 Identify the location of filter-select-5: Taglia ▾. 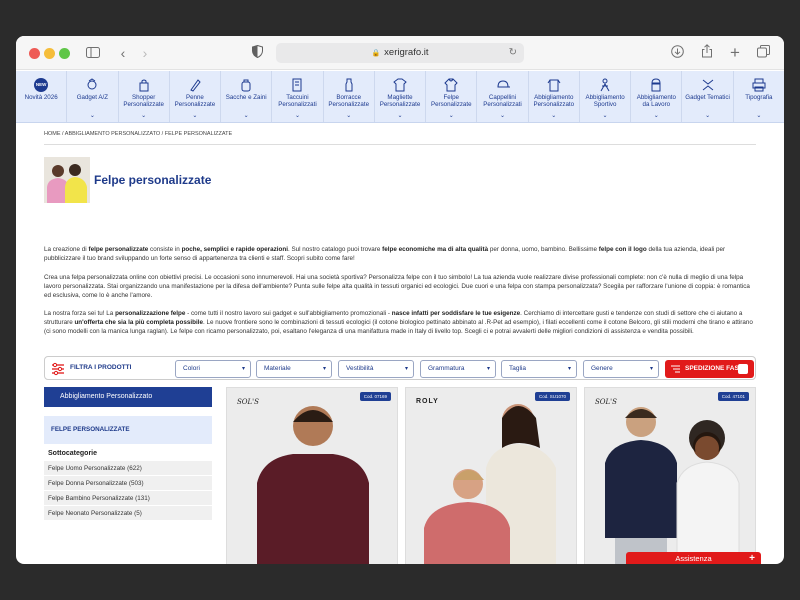
(539, 369).